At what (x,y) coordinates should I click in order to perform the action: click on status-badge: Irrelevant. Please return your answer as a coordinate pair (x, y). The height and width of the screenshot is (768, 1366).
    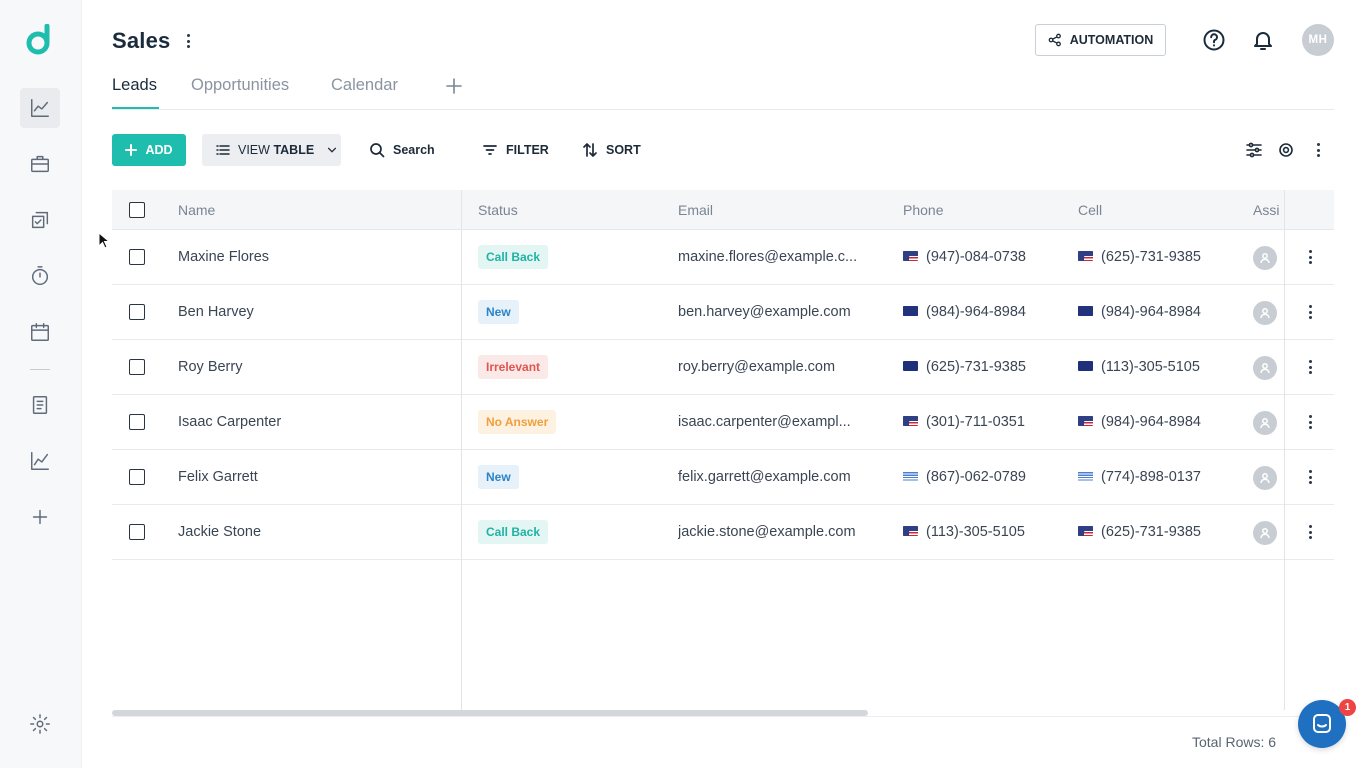
    Looking at the image, I should click on (513, 367).